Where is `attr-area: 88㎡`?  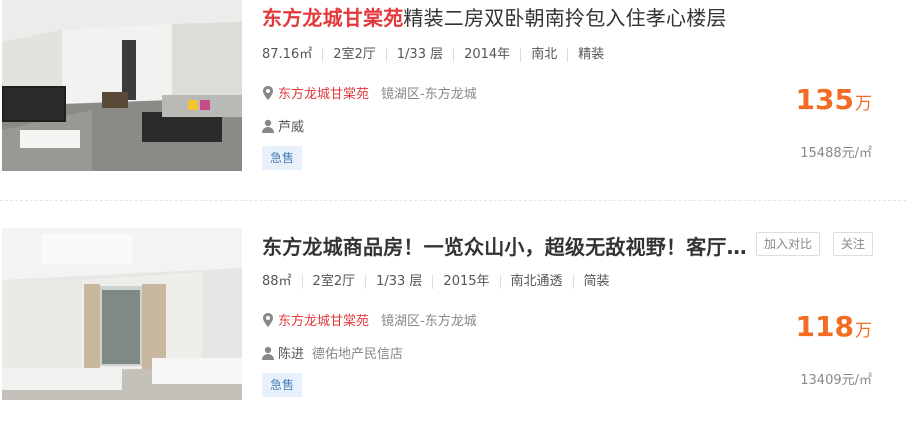 attr-area: 88㎡ is located at coordinates (277, 281).